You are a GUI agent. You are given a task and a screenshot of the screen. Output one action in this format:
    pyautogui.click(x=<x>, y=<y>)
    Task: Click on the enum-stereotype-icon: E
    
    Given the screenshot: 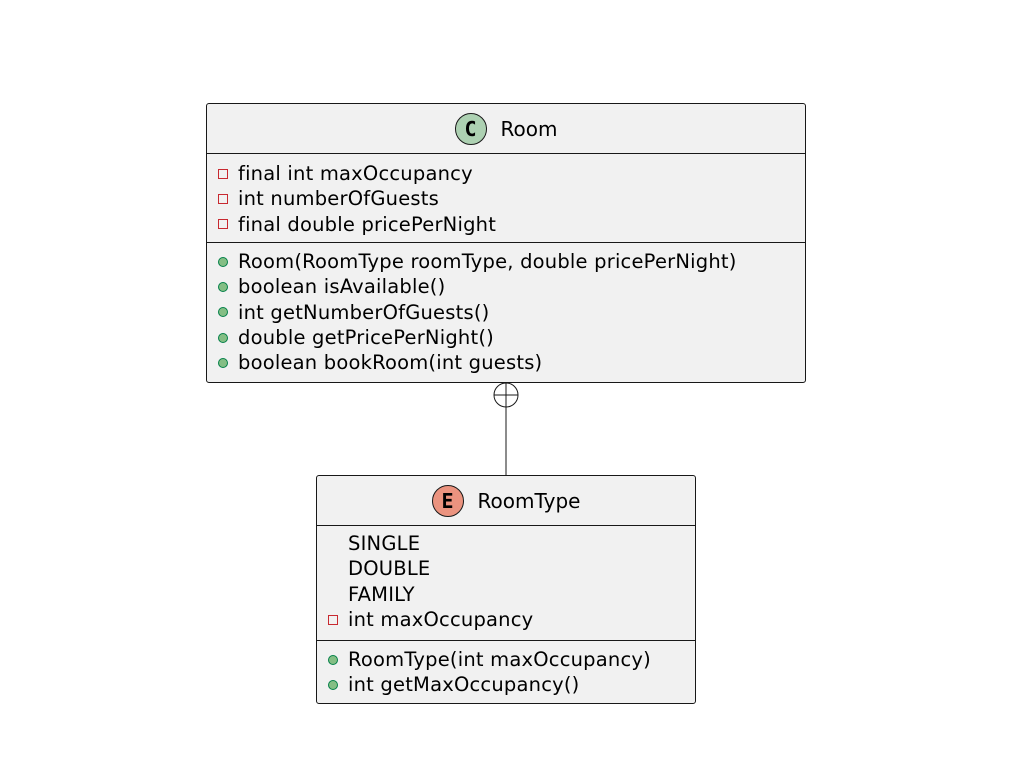 What is the action you would take?
    pyautogui.click(x=447, y=500)
    